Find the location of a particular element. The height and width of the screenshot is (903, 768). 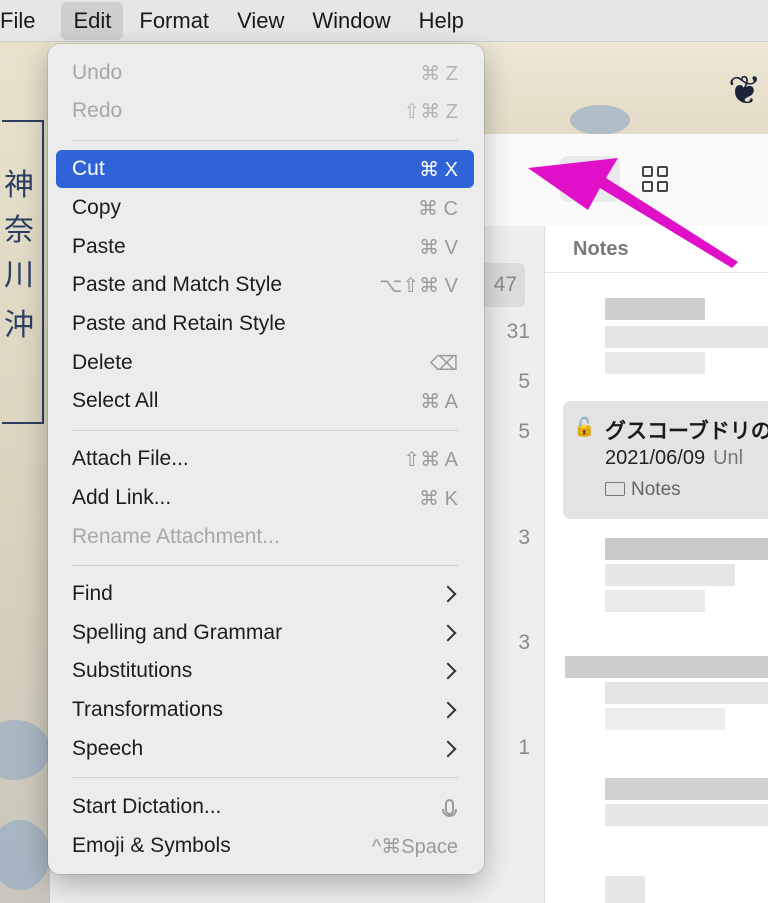

menu-item-label: Select All is located at coordinates (115, 400).